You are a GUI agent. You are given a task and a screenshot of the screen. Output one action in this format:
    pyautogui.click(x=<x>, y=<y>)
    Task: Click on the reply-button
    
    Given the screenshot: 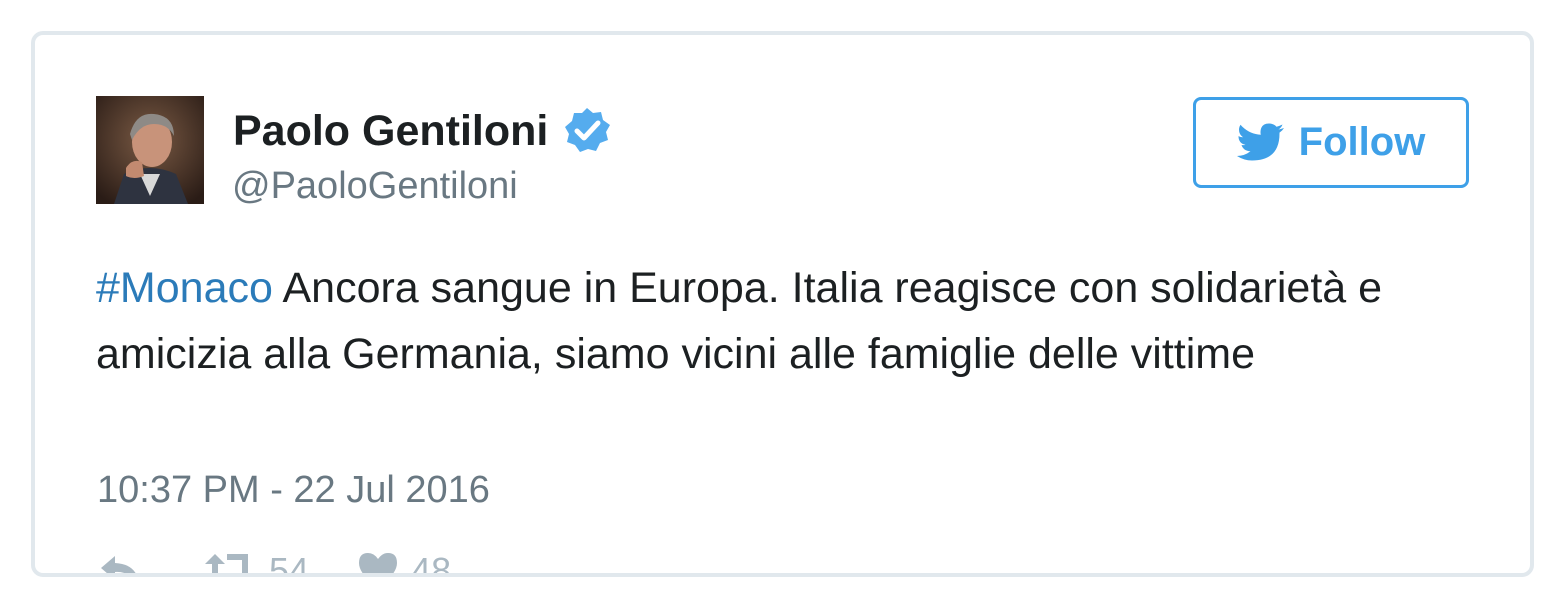 What is the action you would take?
    pyautogui.click(x=126, y=561)
    